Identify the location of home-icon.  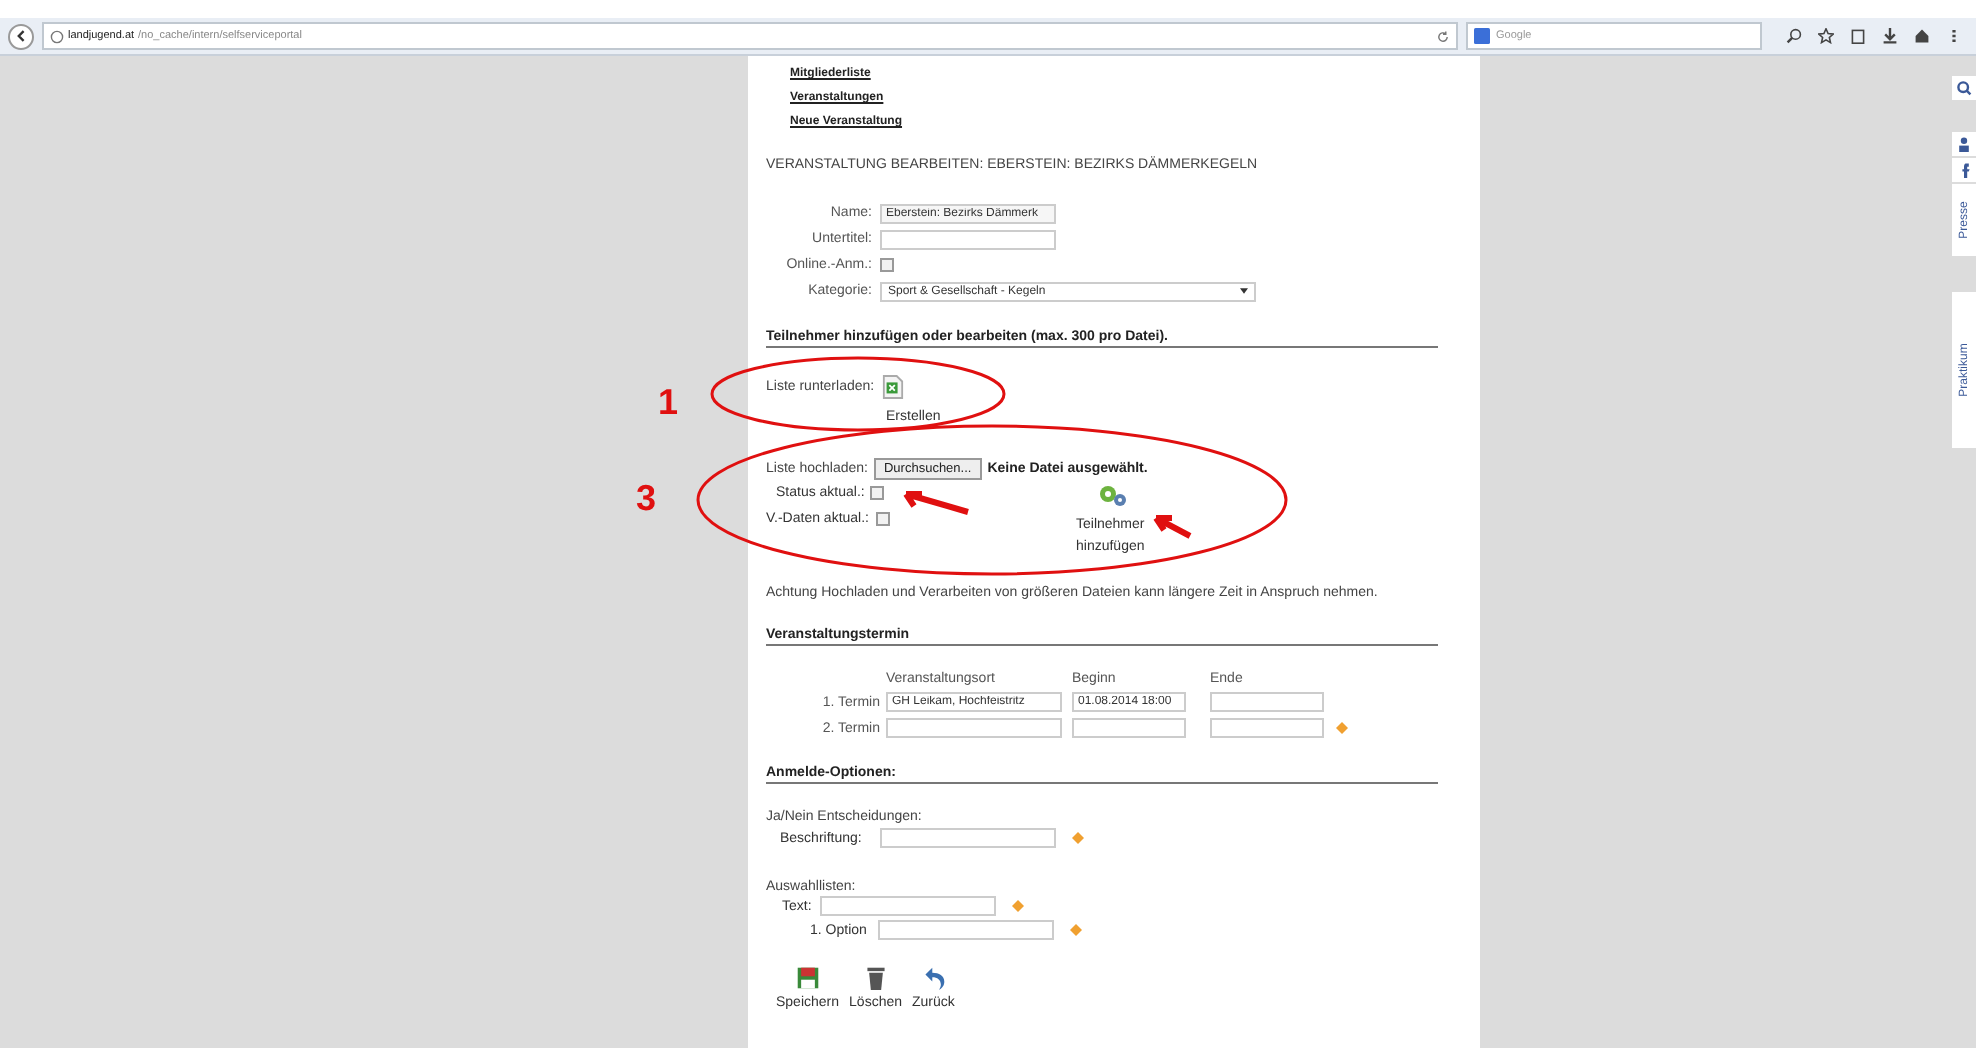
(1922, 36).